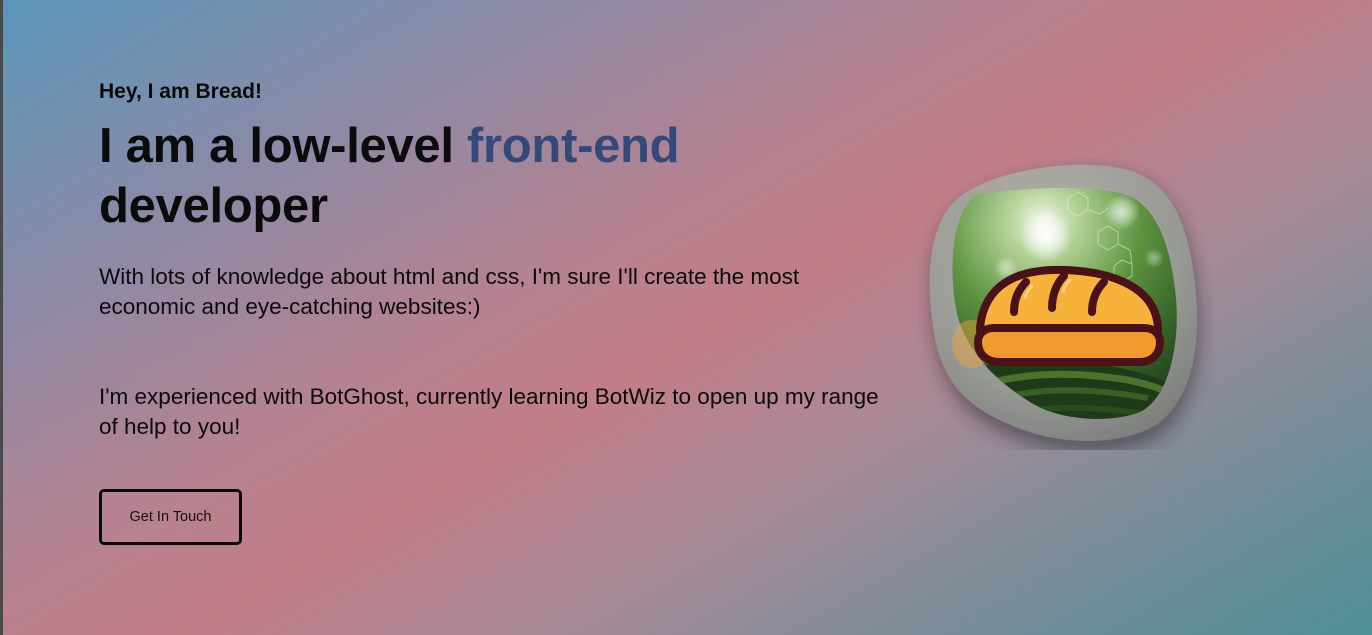 This screenshot has height=635, width=1372. Describe the element at coordinates (499, 176) in the screenshot. I see `page-headline: I am a low-level front-end developer` at that location.